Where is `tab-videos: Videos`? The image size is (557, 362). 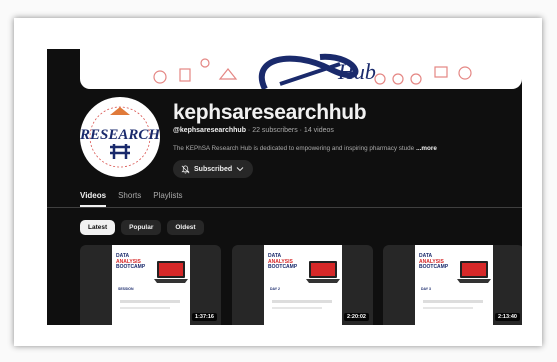 tab-videos: Videos is located at coordinates (93, 199).